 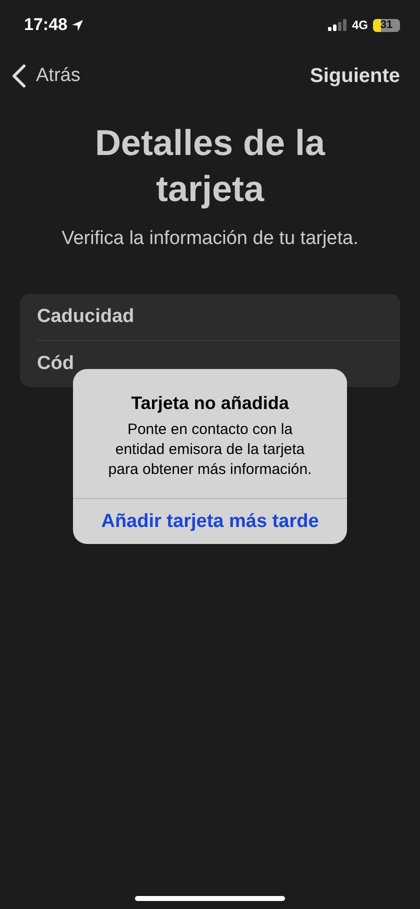 I want to click on page-subtitle: Verifica la información de tu tarjeta., so click(x=210, y=239).